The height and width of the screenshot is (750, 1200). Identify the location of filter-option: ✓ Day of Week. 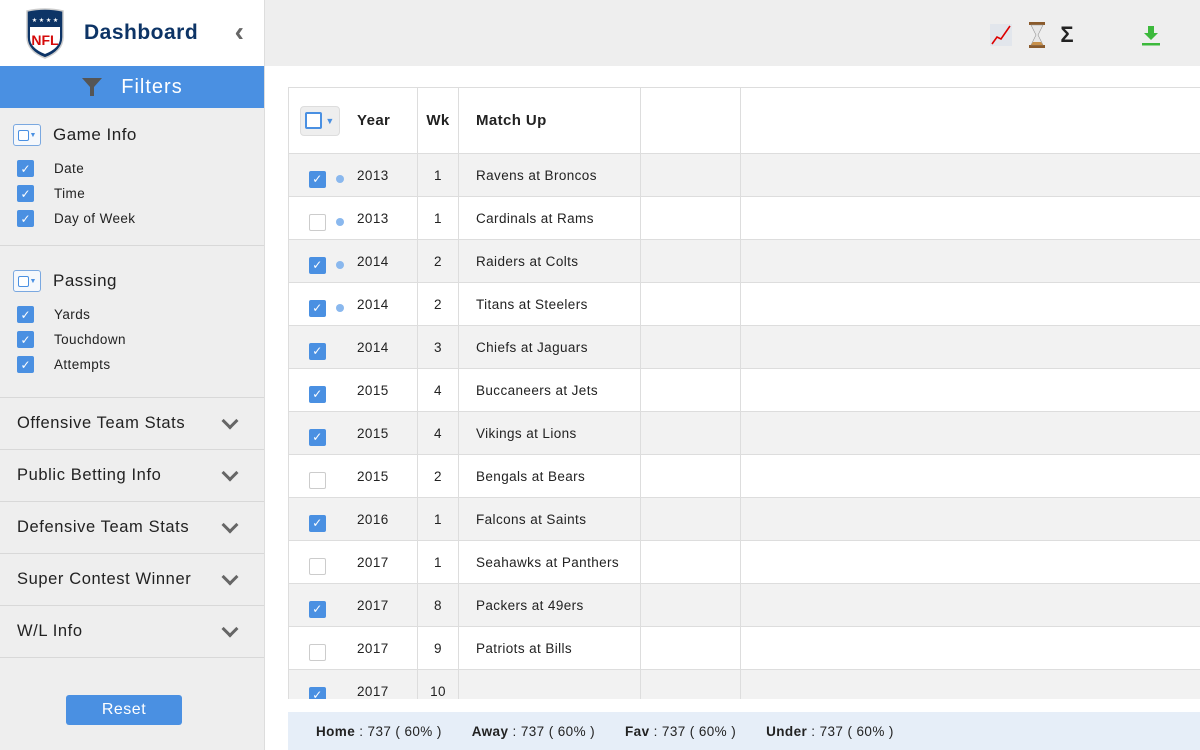
(138, 218).